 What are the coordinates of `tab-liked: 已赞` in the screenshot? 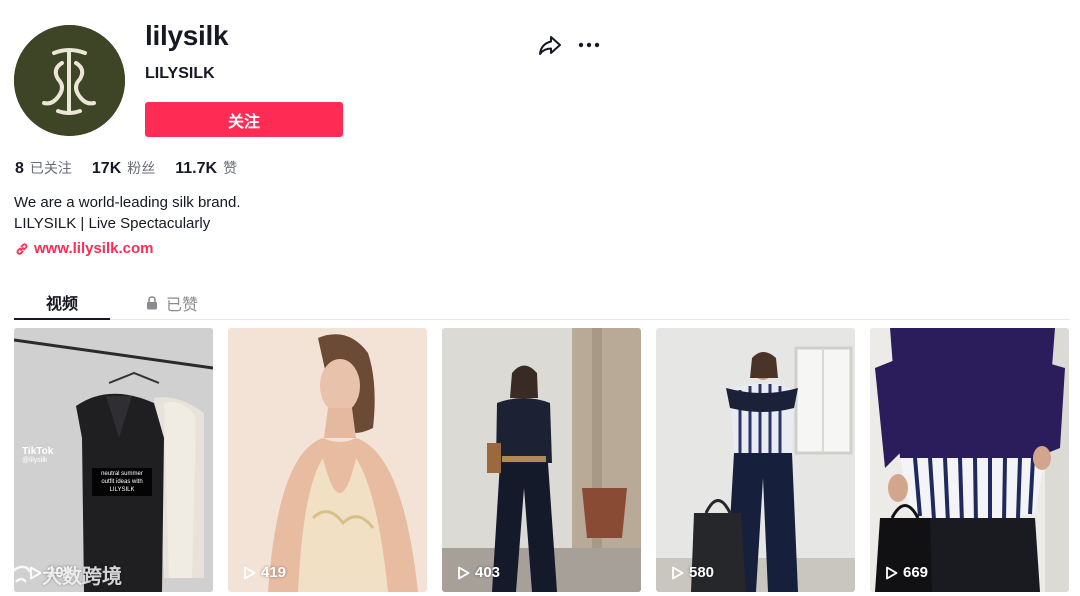 It's located at (172, 303).